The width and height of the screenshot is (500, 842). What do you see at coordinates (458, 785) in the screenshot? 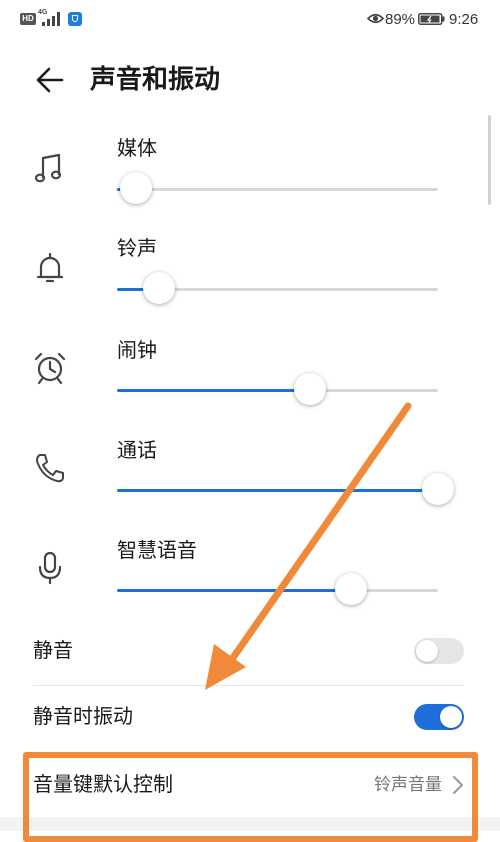
I see `chevron-right-icon` at bounding box center [458, 785].